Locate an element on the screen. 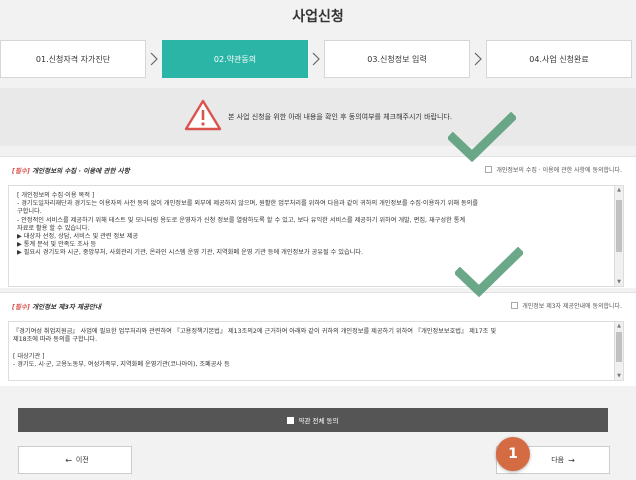  agree-label: 개인정보 제3자 제공안내에 동의합니다. is located at coordinates (572, 306).